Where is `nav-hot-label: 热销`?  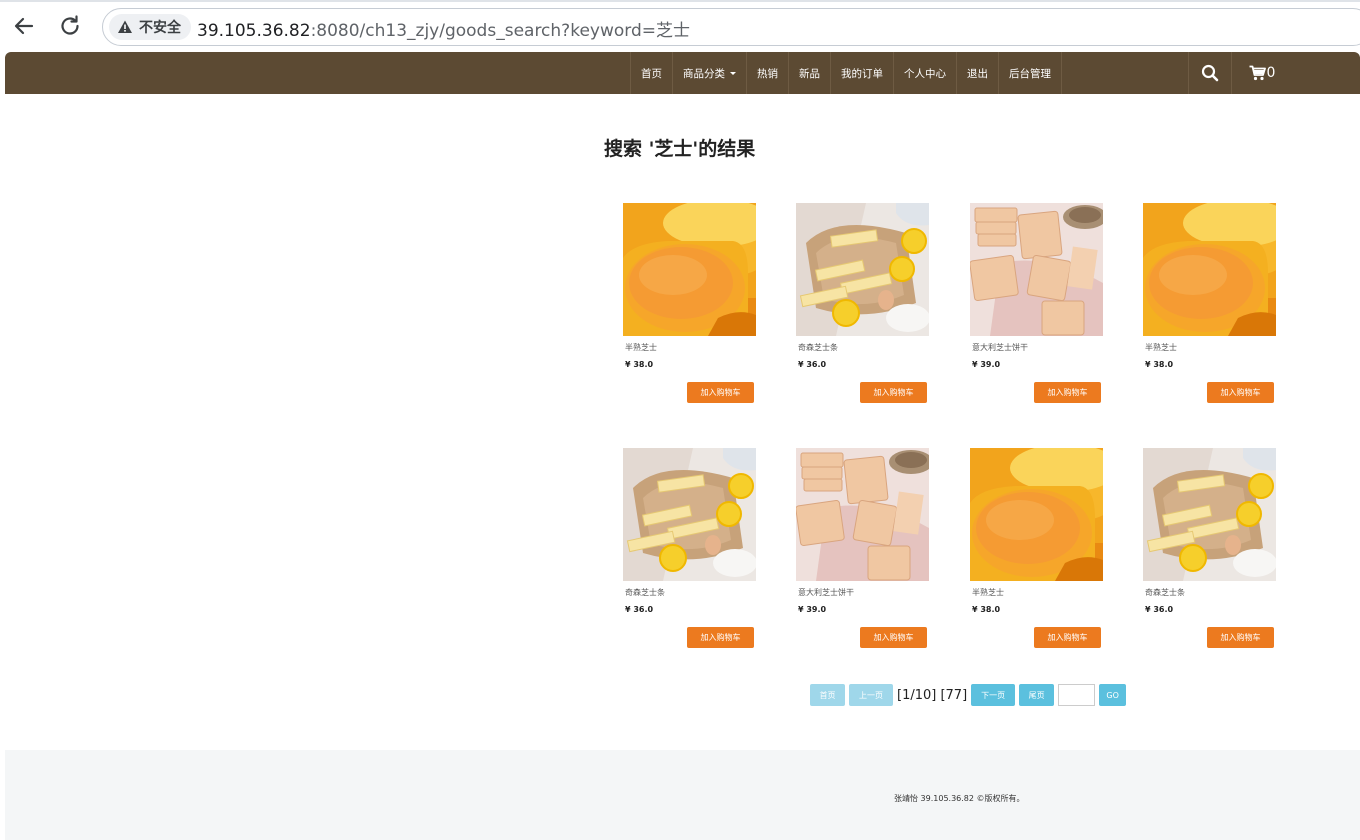
nav-hot-label: 热销 is located at coordinates (767, 73).